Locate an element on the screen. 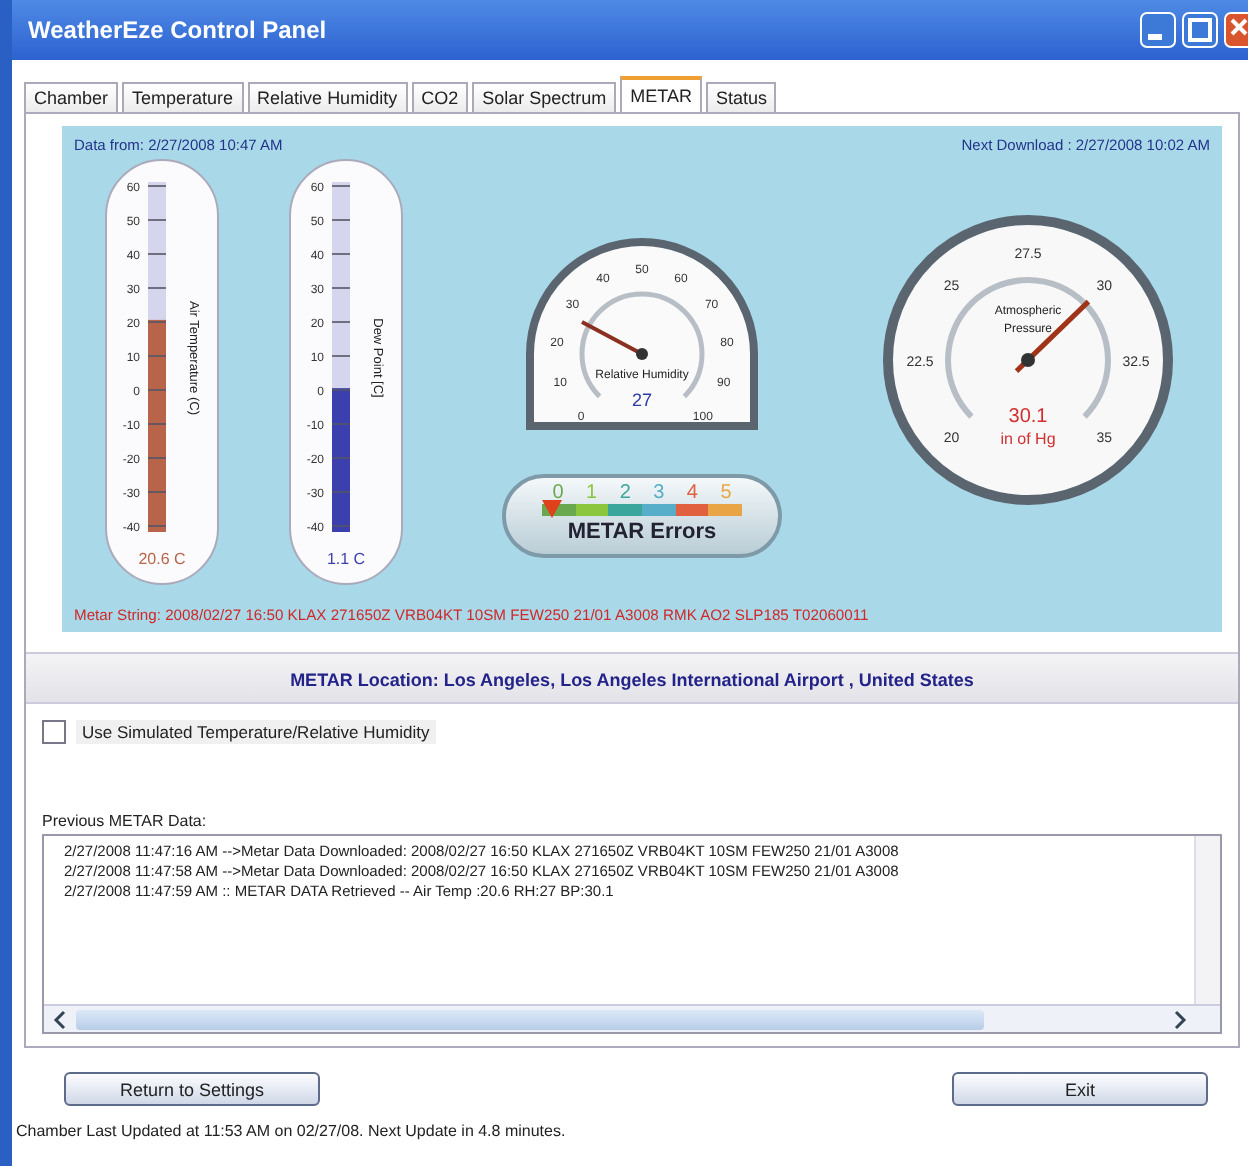 The image size is (1248, 1166). window-title: WeatherEze Control Panel is located at coordinates (177, 30).